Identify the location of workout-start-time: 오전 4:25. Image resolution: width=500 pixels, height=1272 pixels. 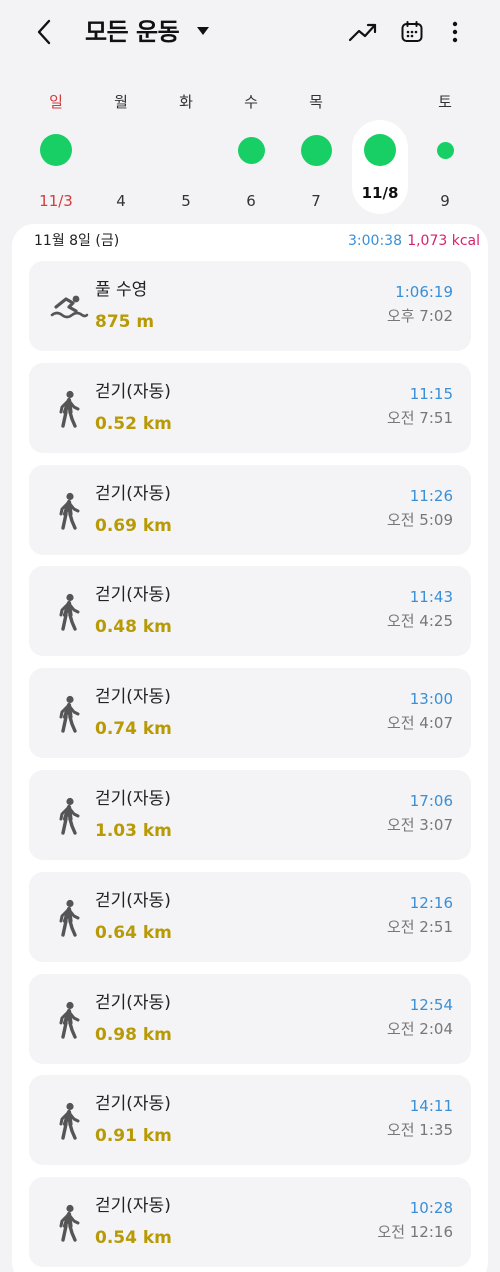
(419, 621).